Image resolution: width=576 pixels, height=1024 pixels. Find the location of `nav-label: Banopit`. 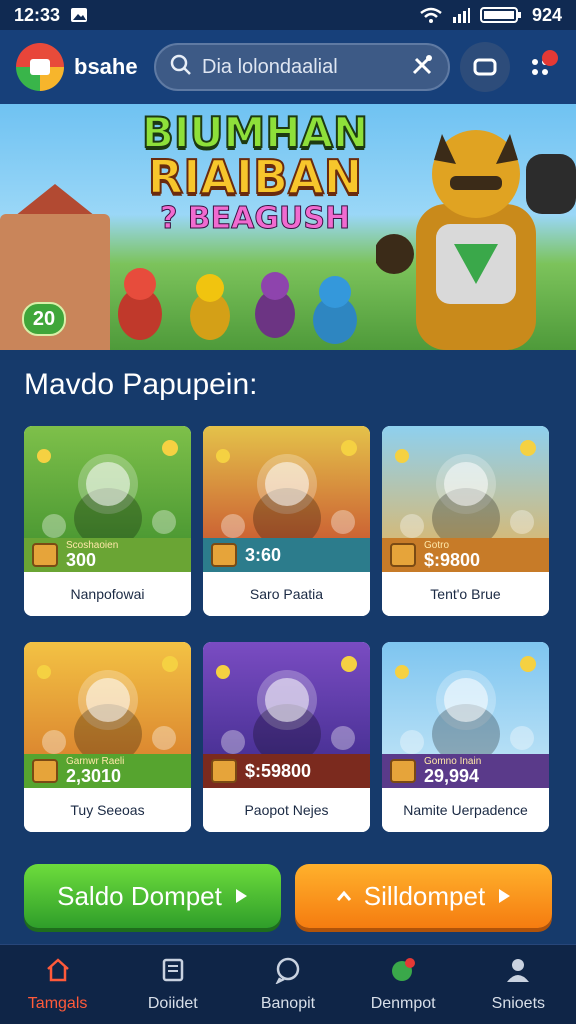

nav-label: Banopit is located at coordinates (288, 1003).